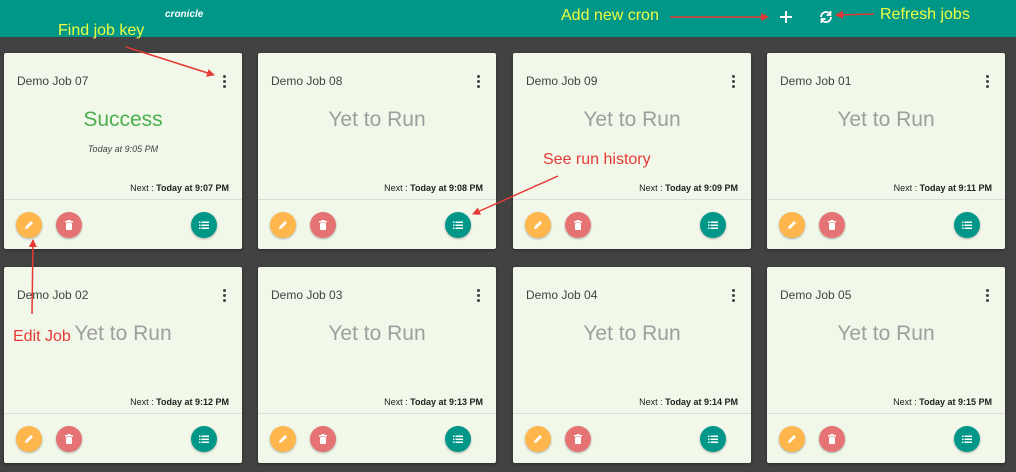 Image resolution: width=1016 pixels, height=472 pixels. Describe the element at coordinates (562, 81) in the screenshot. I see `job-title: Demo Job 09` at that location.